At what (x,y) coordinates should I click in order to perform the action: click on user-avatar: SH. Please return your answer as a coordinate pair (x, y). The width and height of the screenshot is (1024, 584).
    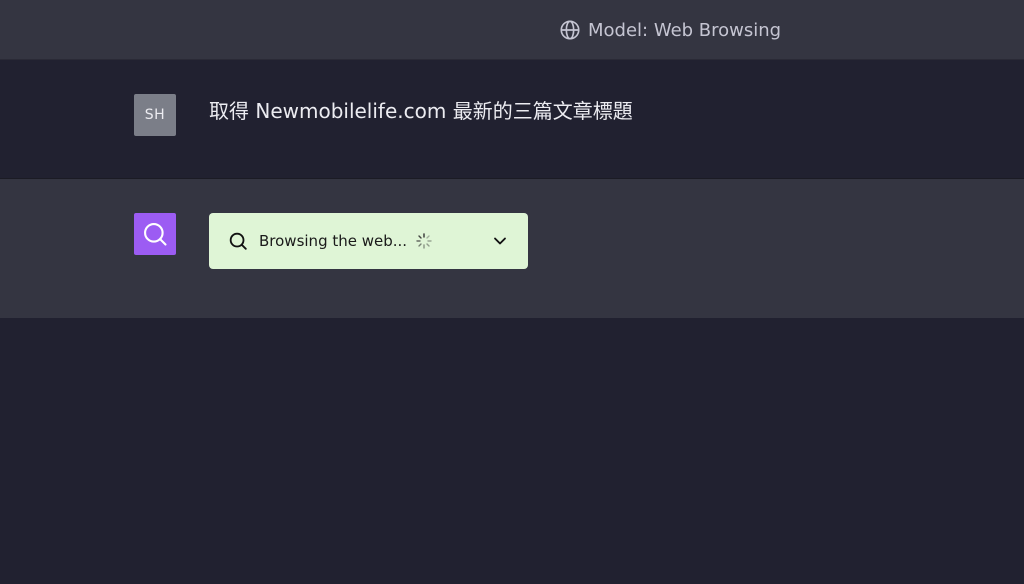
    Looking at the image, I should click on (155, 115).